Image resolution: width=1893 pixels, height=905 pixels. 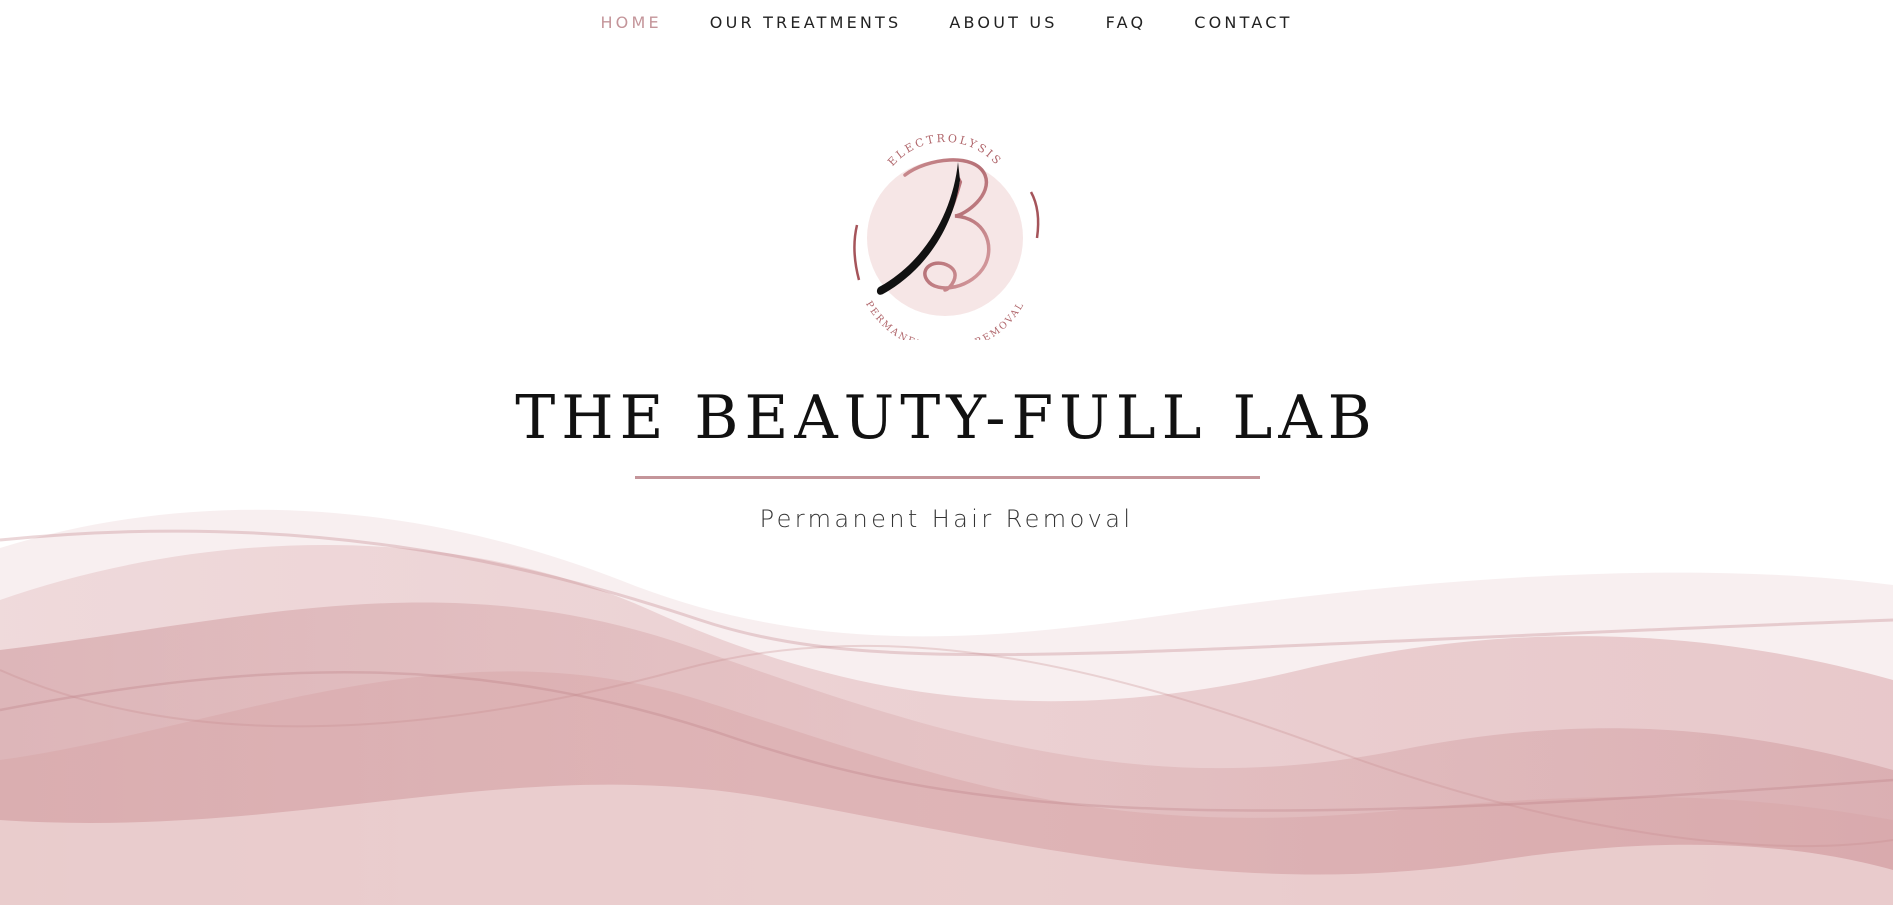 I want to click on nav-about-link: ABOUT US, so click(x=1003, y=22).